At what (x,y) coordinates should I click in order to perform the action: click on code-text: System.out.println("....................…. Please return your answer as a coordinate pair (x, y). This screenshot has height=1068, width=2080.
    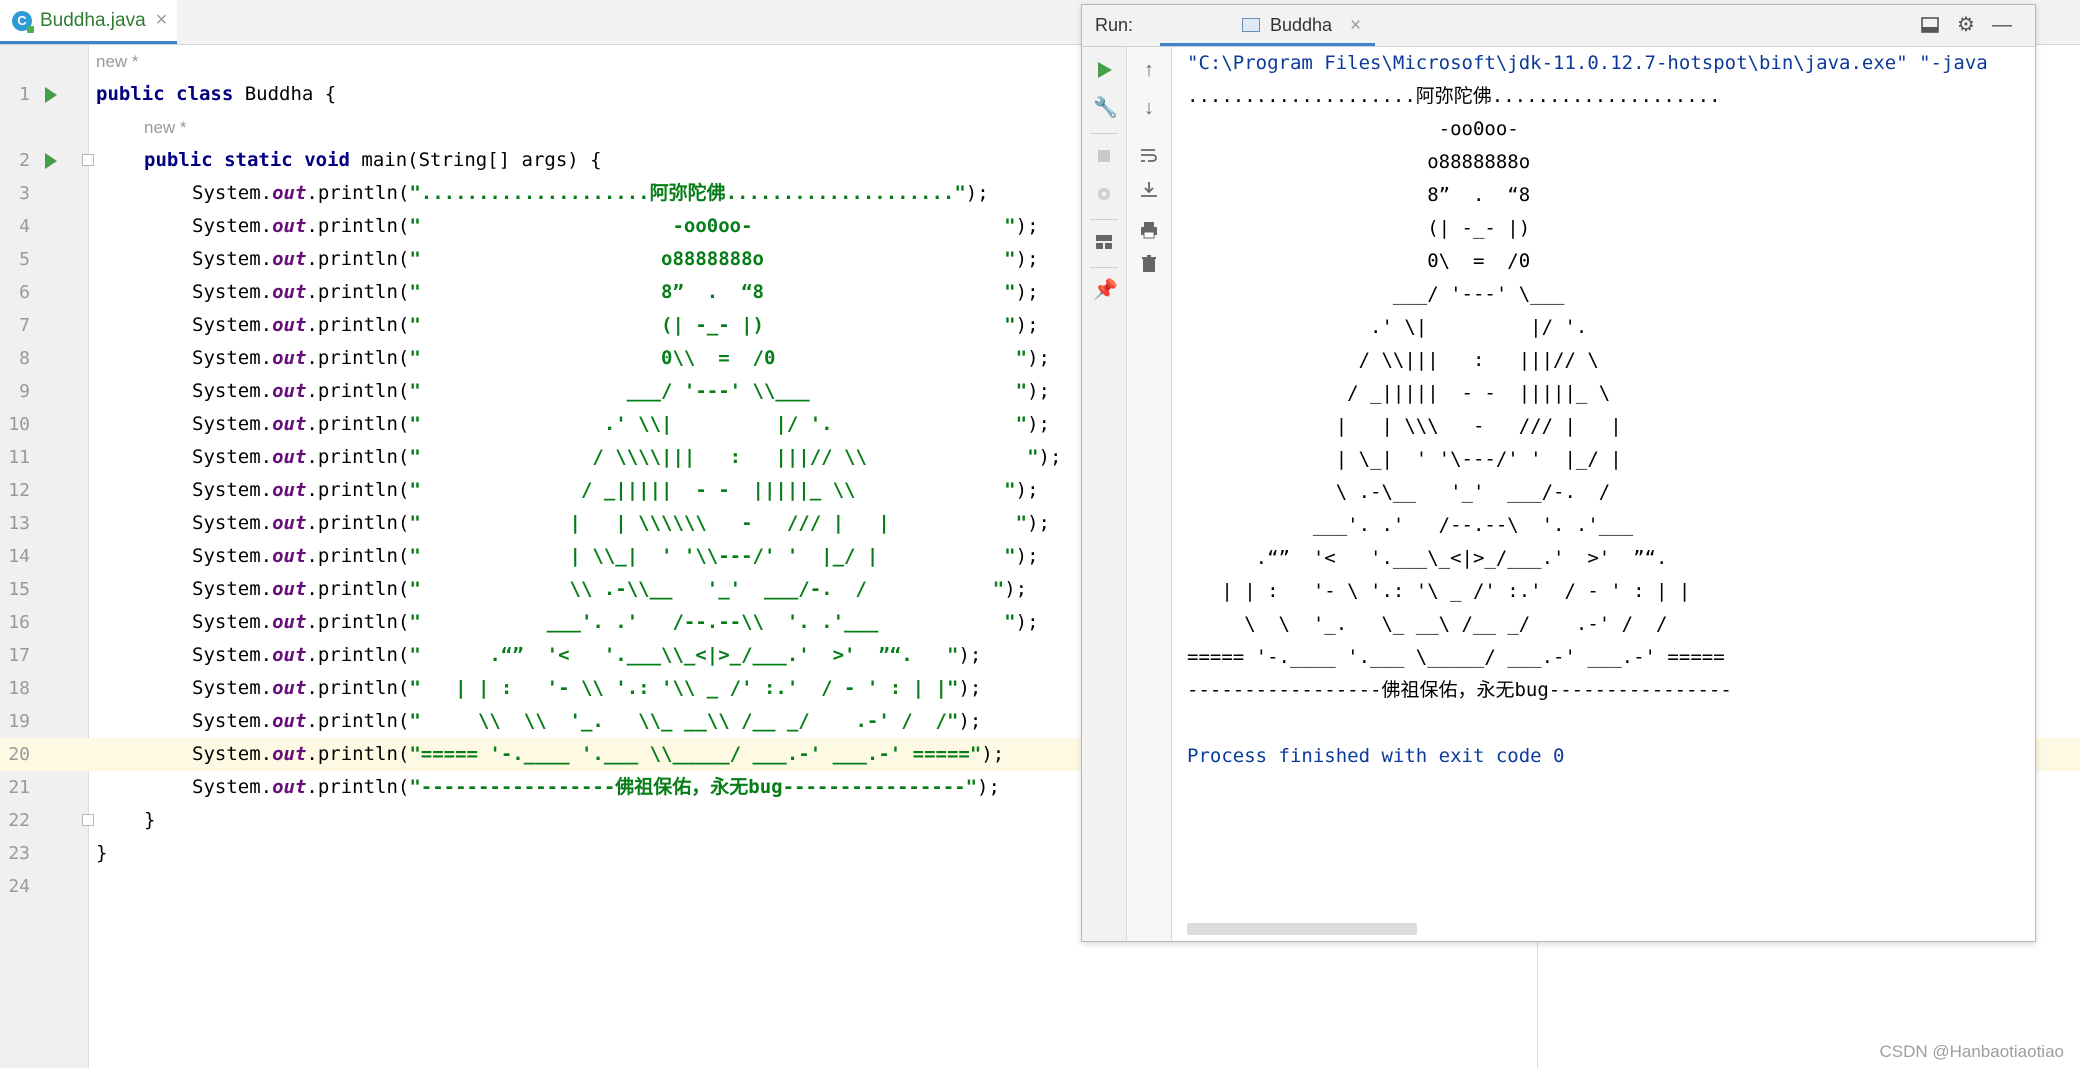
    Looking at the image, I should click on (590, 193).